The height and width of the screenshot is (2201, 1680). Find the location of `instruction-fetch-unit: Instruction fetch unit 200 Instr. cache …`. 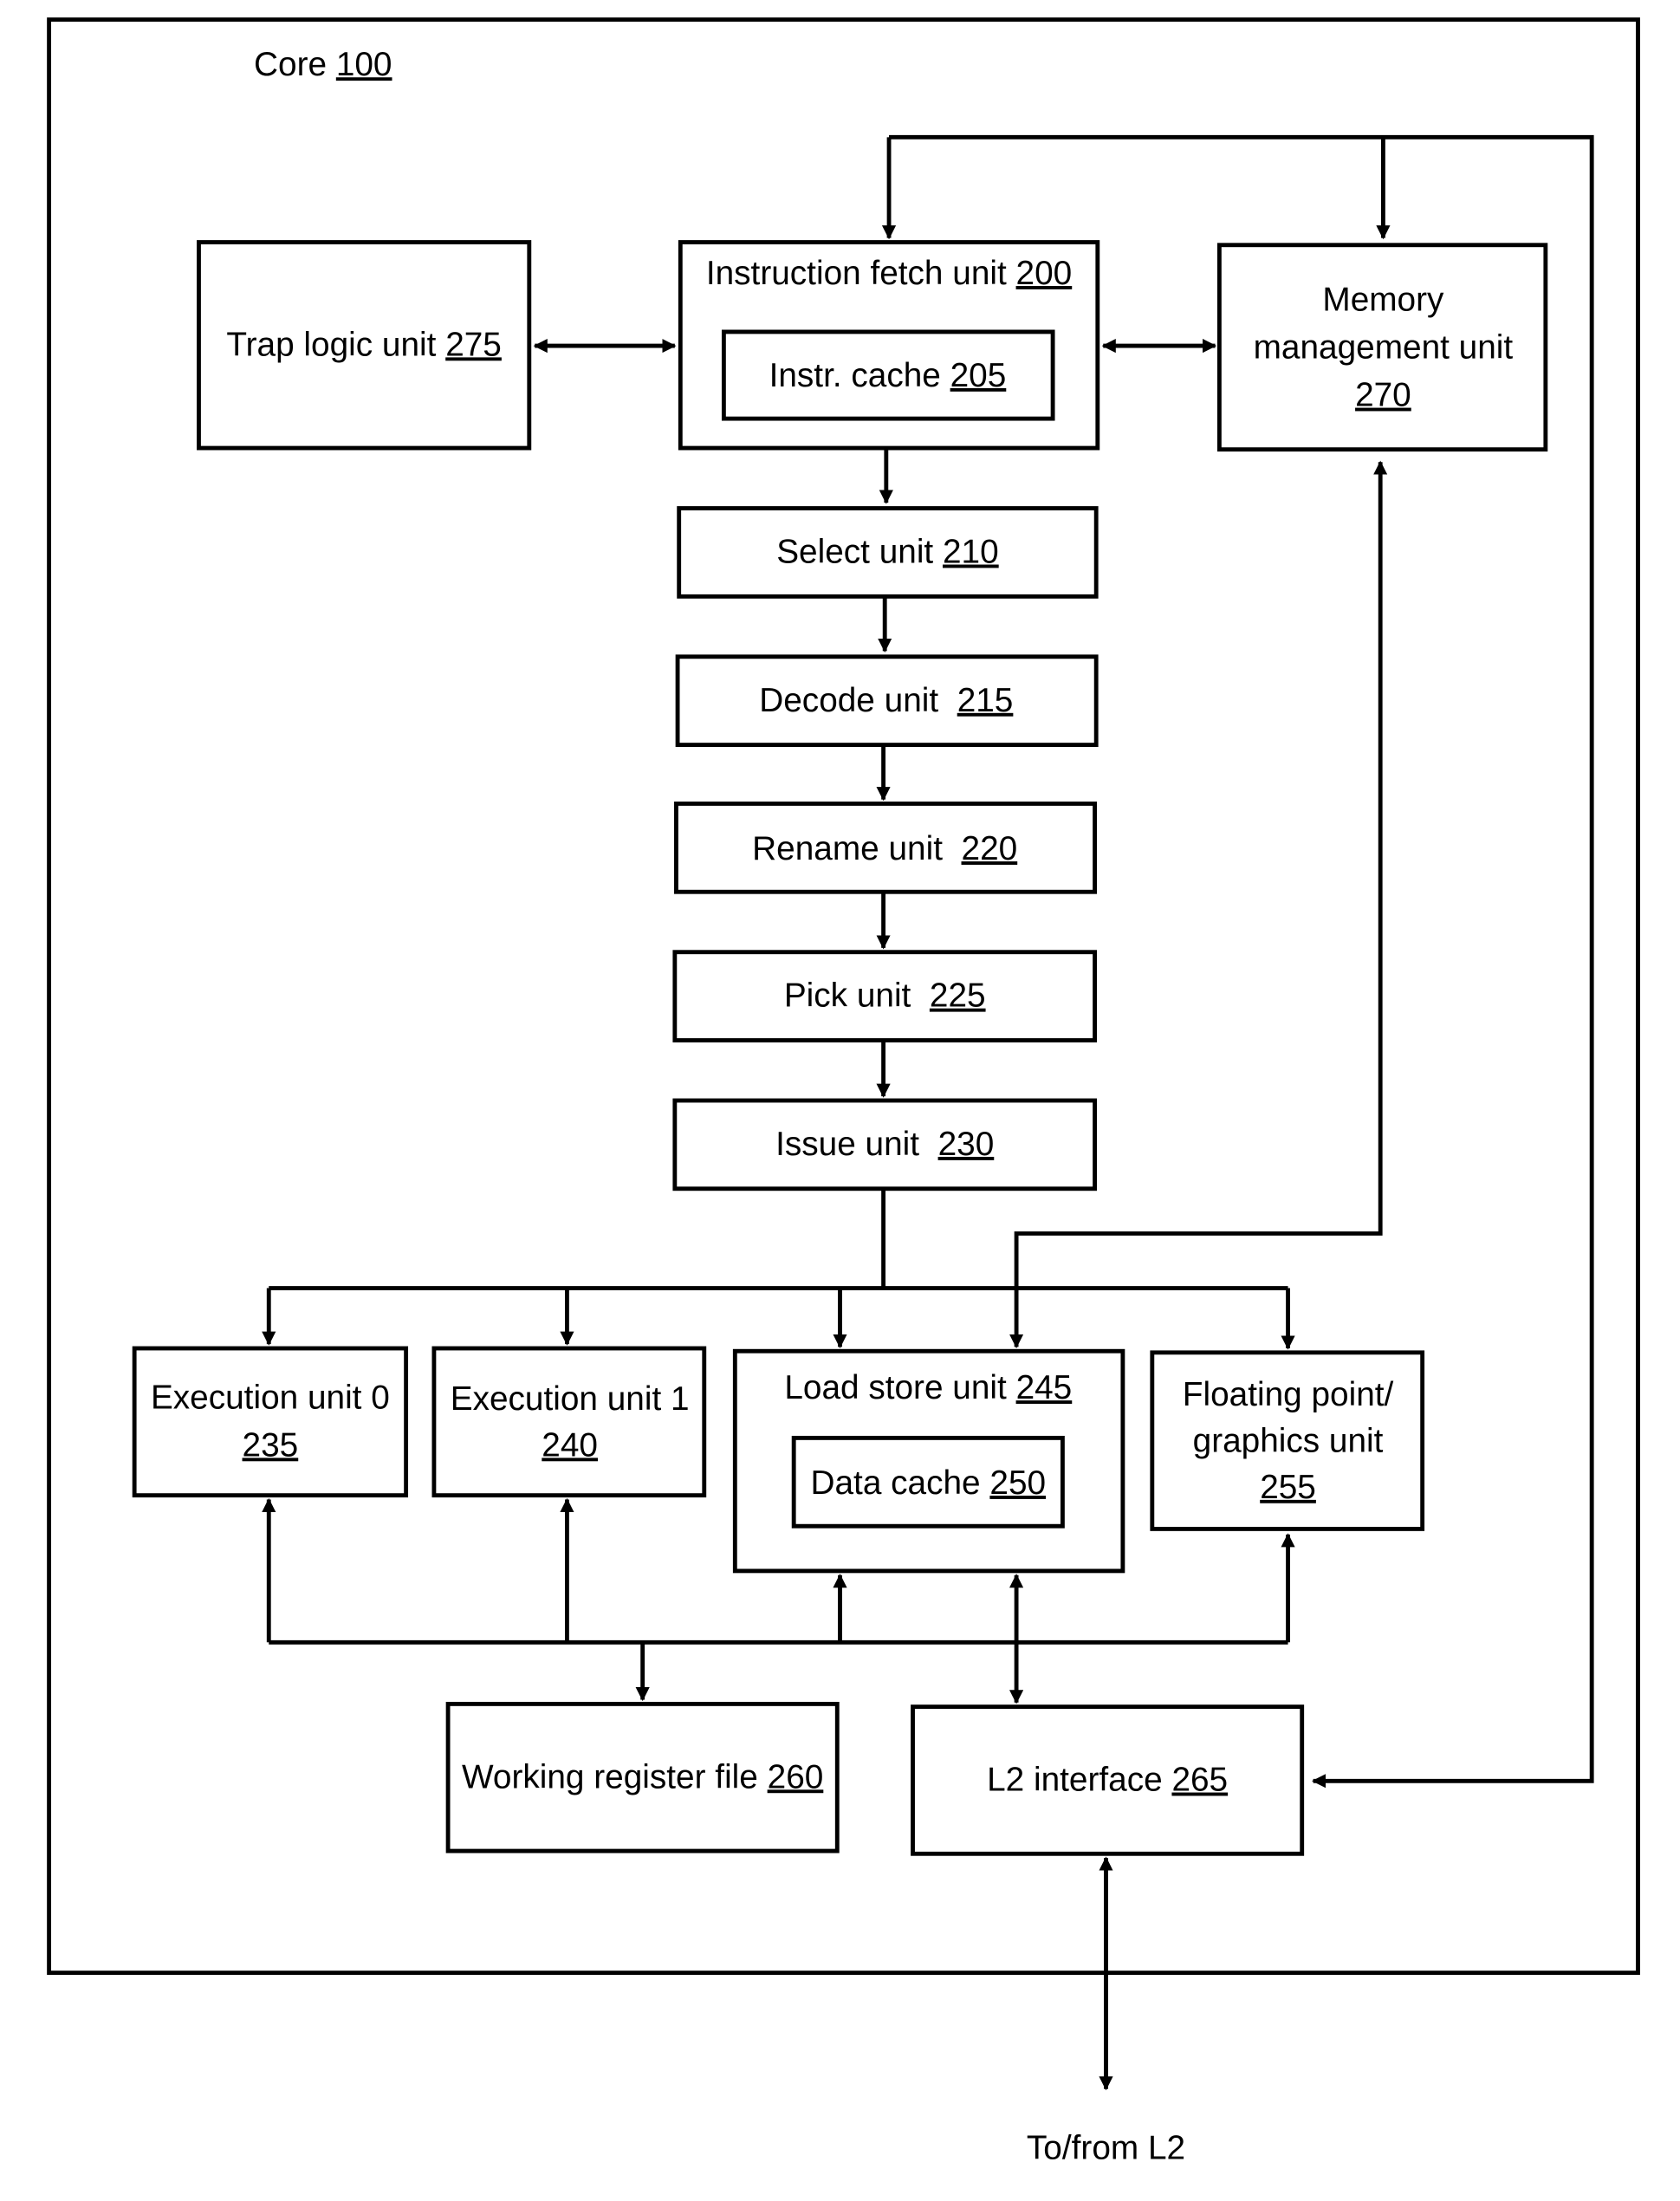

instruction-fetch-unit: Instruction fetch unit 200 Instr. cache … is located at coordinates (889, 345).